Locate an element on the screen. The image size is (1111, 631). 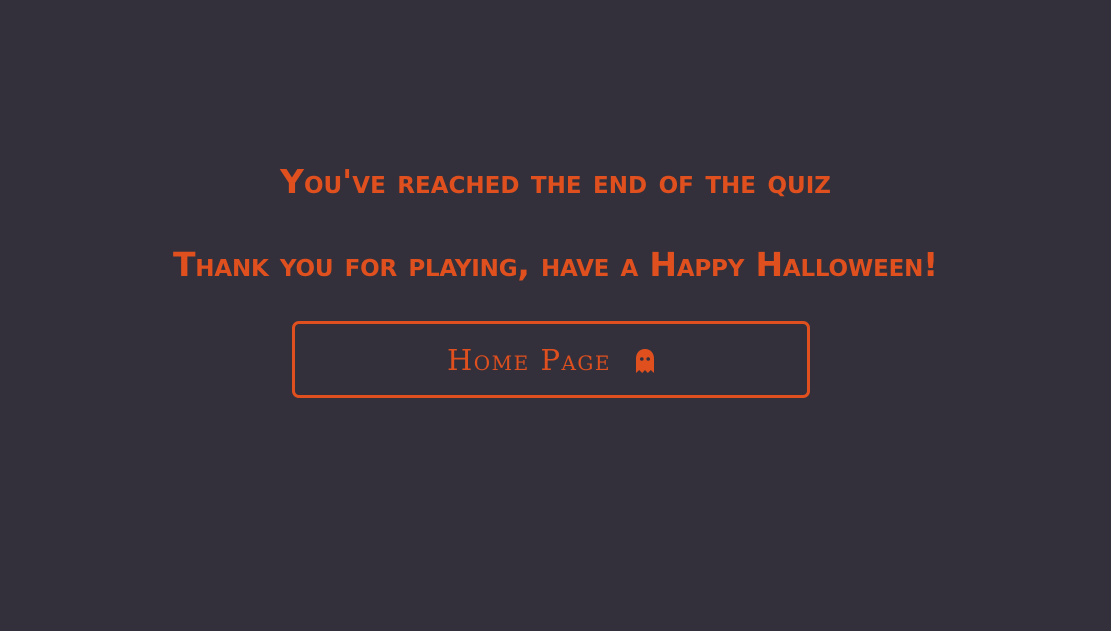
home-page-button: Home Page is located at coordinates (551, 359).